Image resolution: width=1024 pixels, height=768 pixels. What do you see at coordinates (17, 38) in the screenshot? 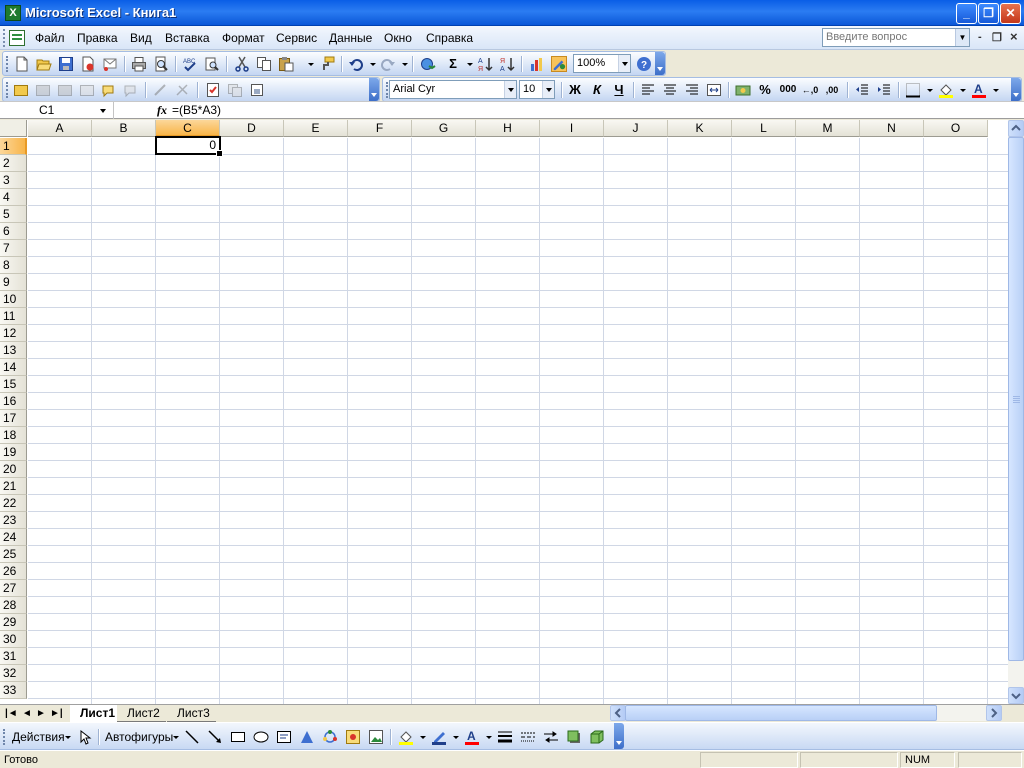
I see `workbook-icon` at bounding box center [17, 38].